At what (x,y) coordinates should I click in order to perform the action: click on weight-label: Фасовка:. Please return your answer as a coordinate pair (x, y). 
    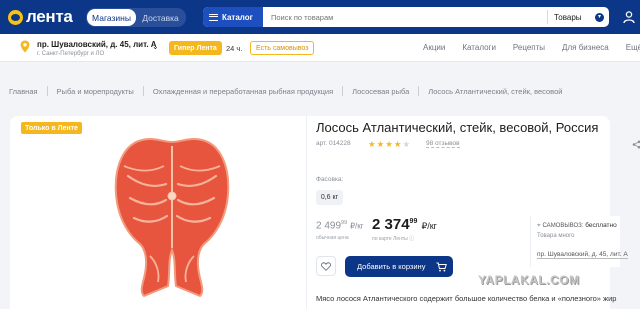
    Looking at the image, I should click on (330, 179).